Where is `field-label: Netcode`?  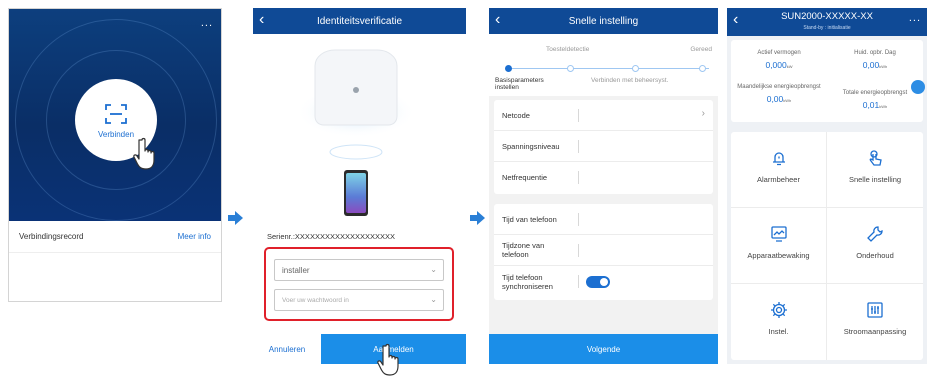
field-label: Netcode is located at coordinates (516, 115).